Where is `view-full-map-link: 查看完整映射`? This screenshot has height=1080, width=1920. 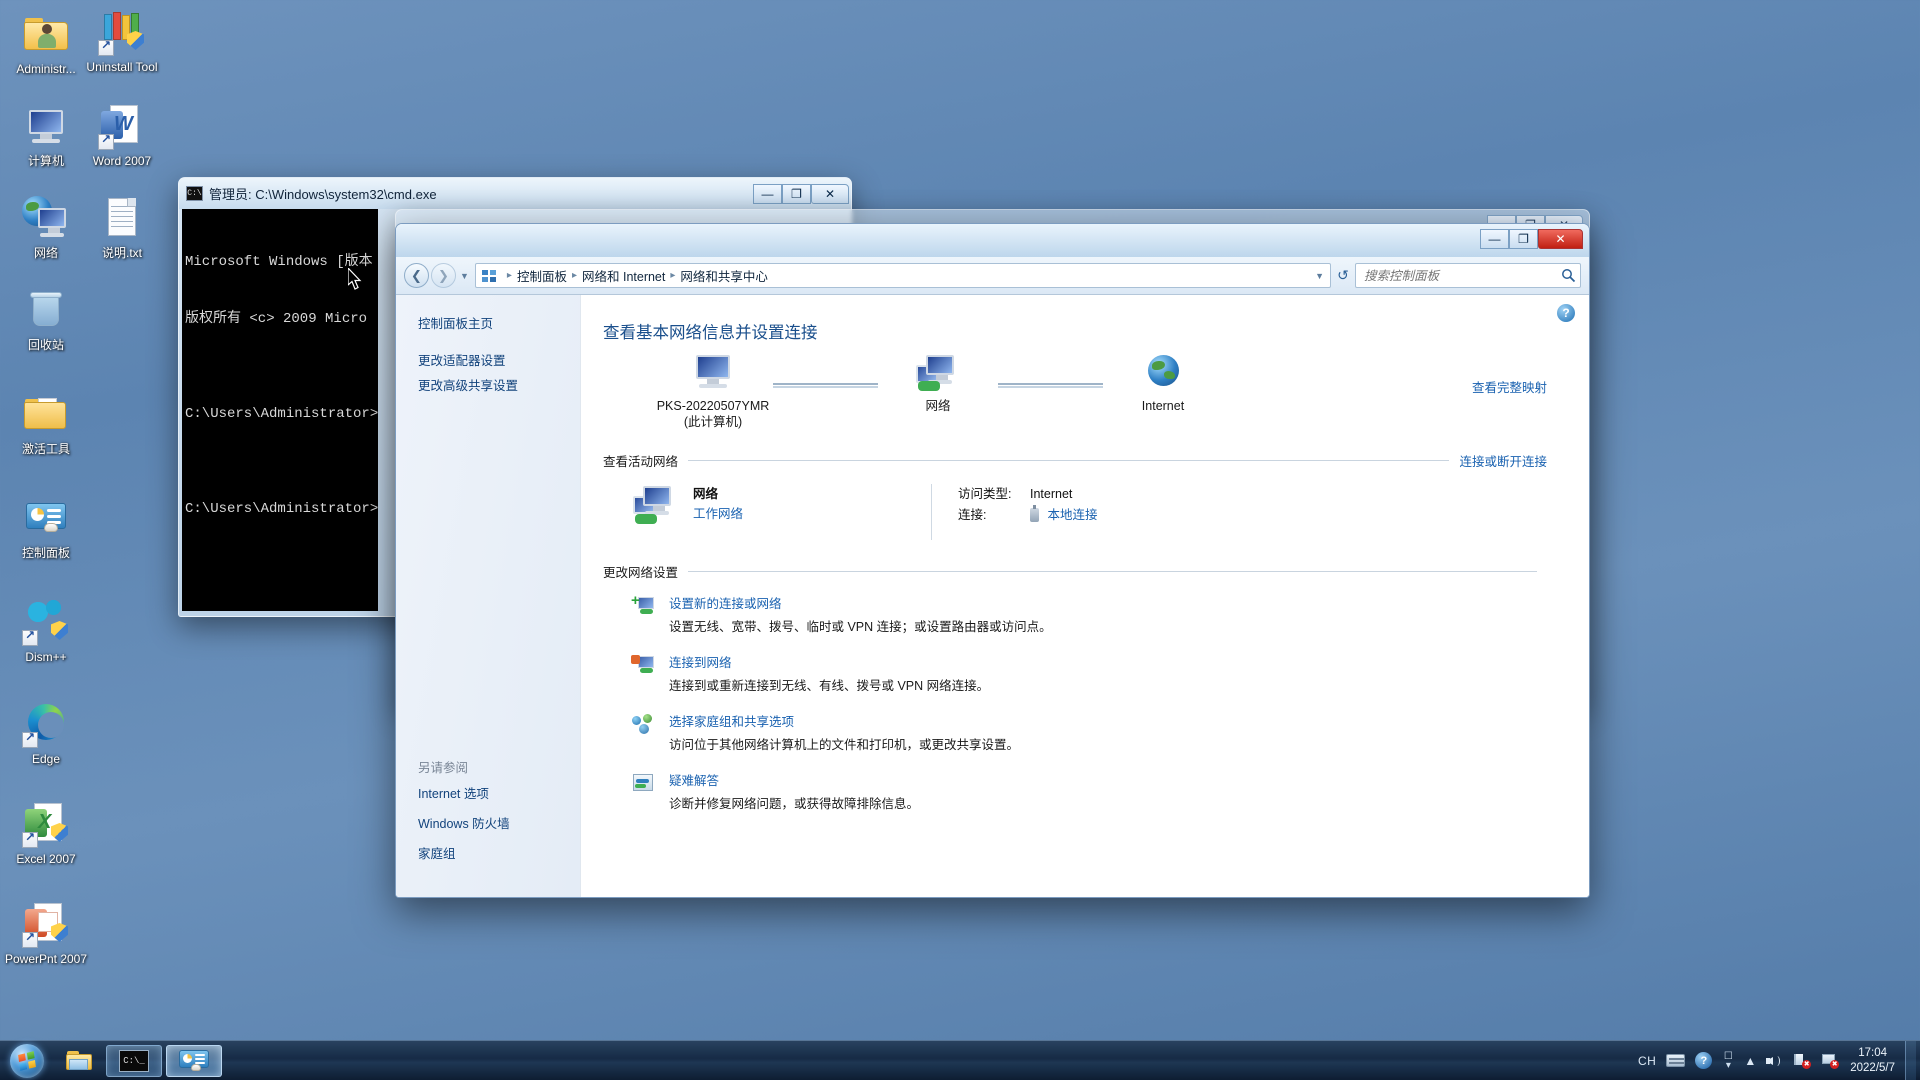 view-full-map-link: 查看完整映射 is located at coordinates (1509, 386).